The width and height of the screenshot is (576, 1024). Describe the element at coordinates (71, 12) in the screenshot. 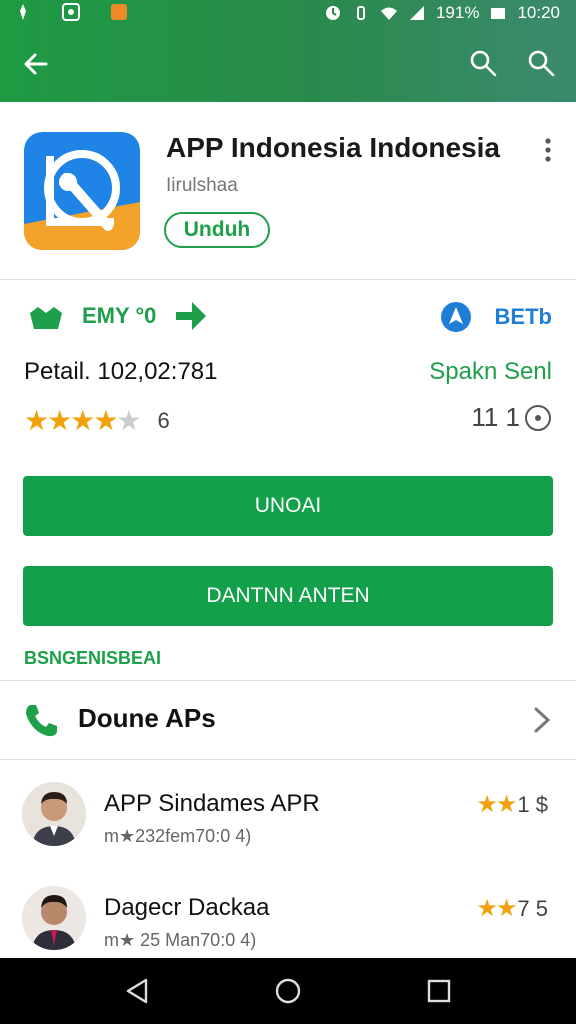

I see `app-notification-icon` at that location.